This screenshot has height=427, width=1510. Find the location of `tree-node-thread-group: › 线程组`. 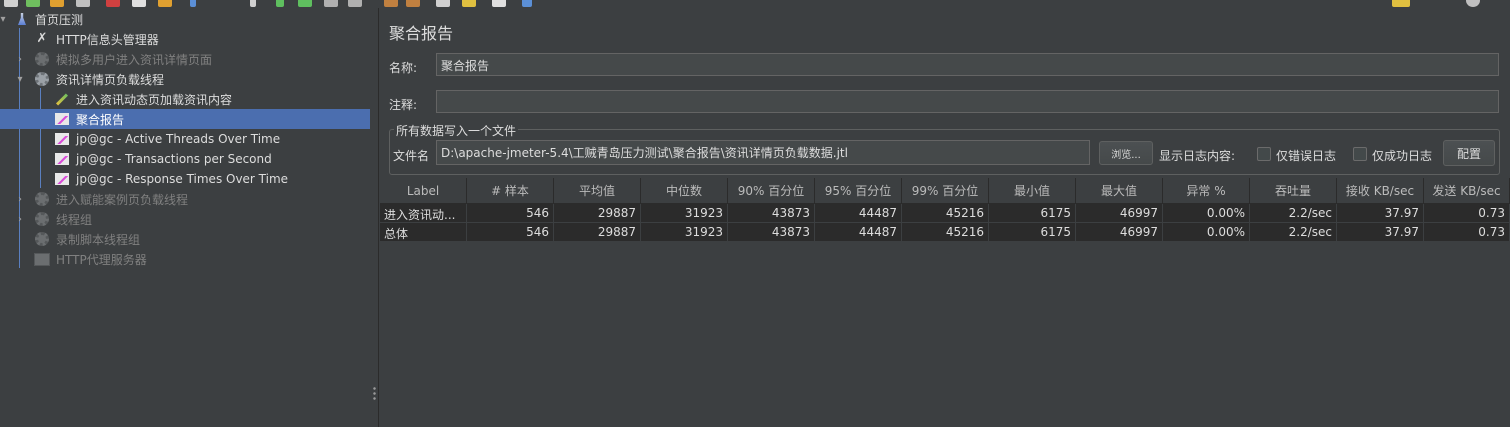

tree-node-thread-group: › 线程组 is located at coordinates (185, 219).